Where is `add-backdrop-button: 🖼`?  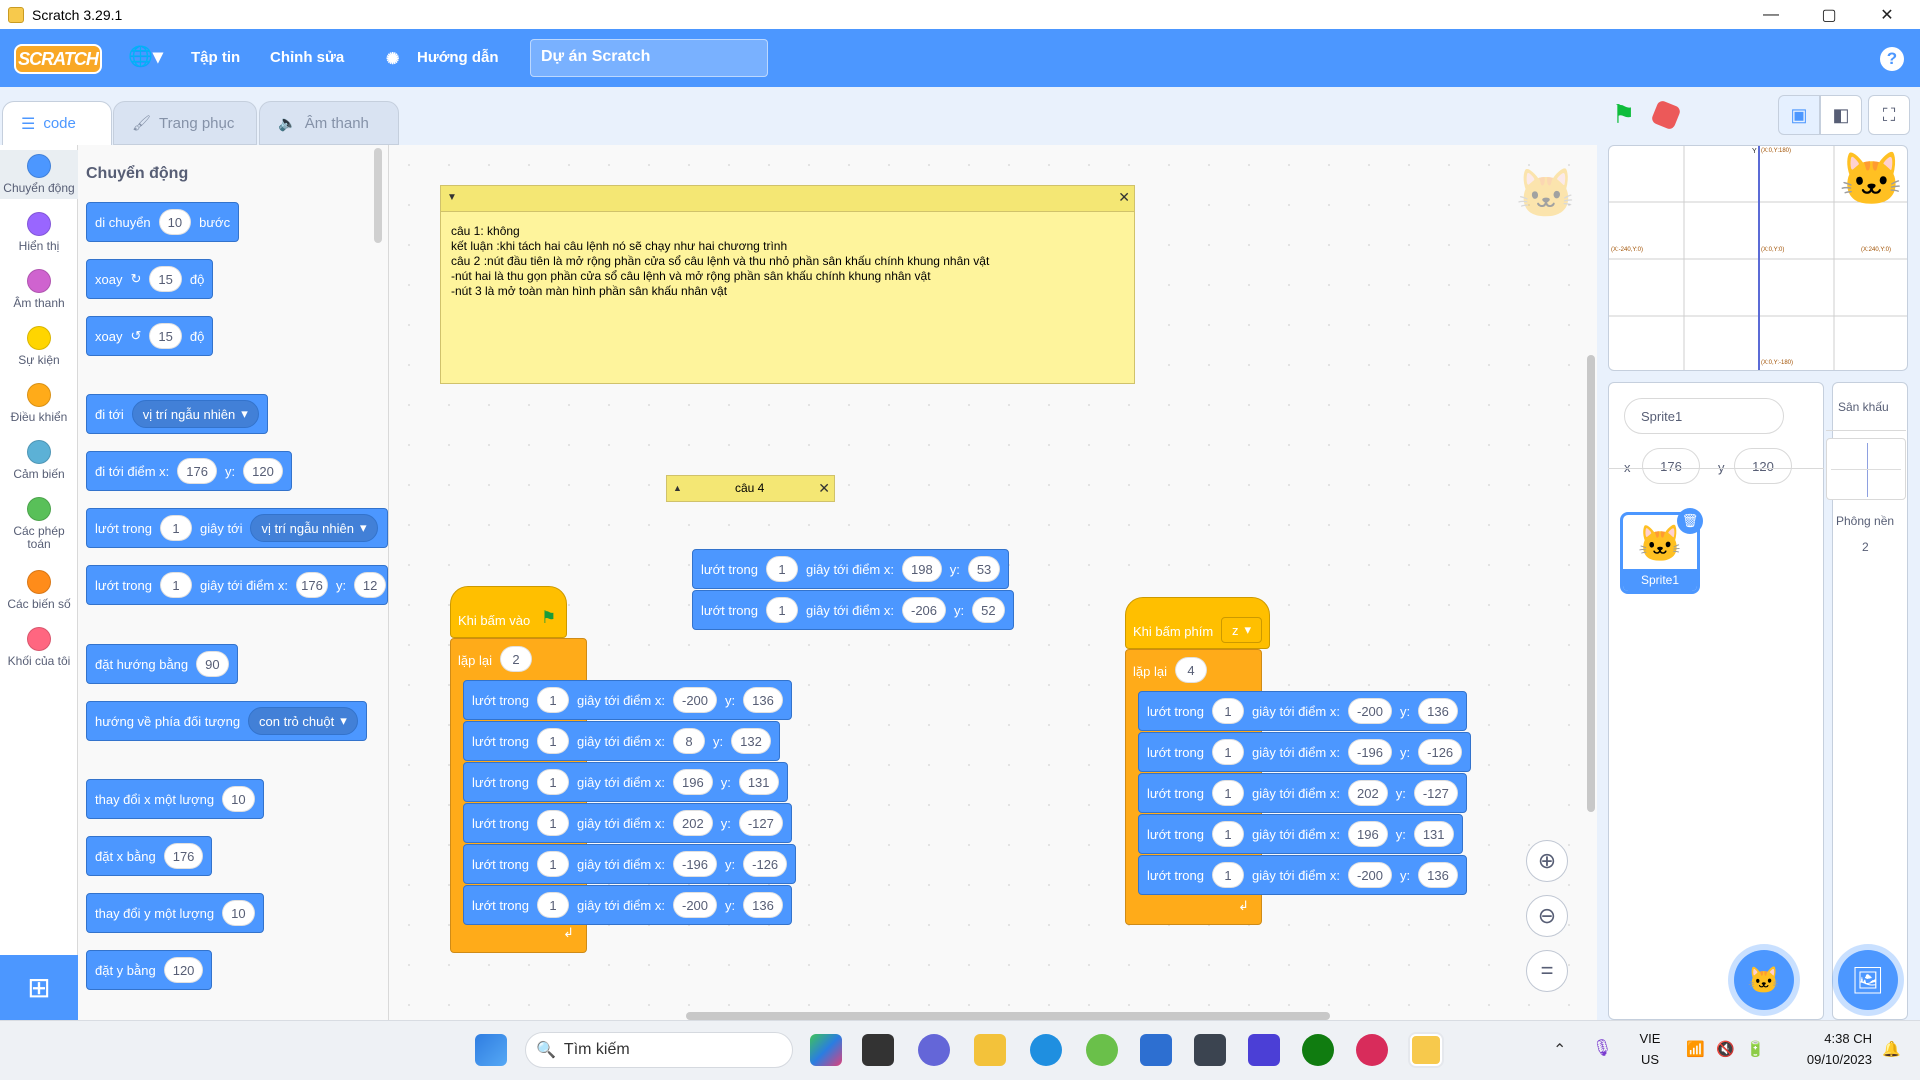
add-backdrop-button: 🖼 is located at coordinates (1868, 980).